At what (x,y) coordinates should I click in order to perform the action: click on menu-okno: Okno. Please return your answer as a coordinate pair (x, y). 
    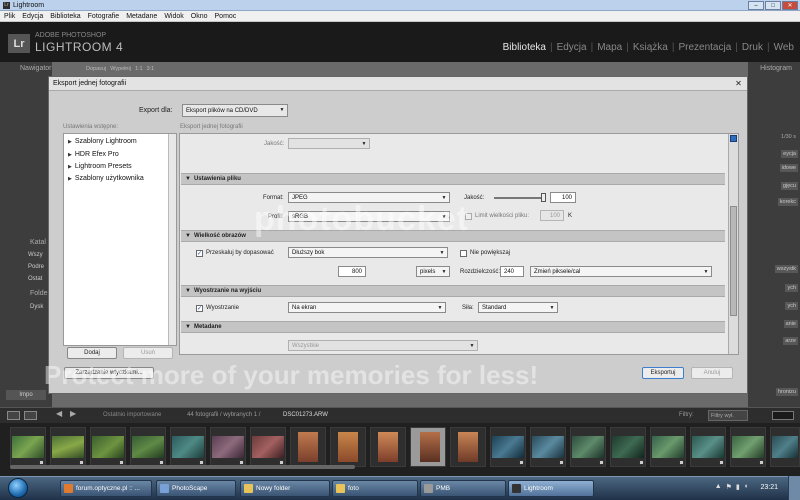
    Looking at the image, I should click on (199, 16).